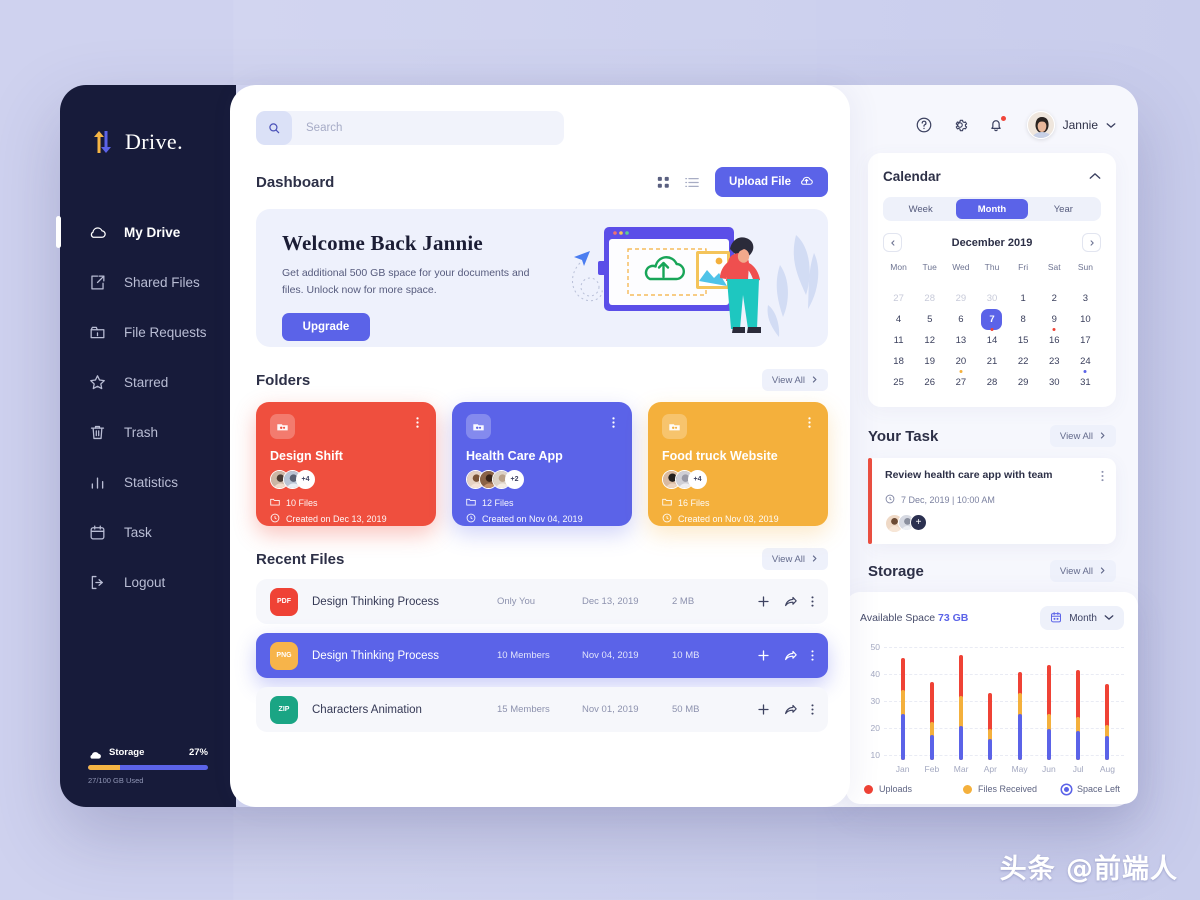  What do you see at coordinates (663, 182) in the screenshot?
I see `grid-view-icon` at bounding box center [663, 182].